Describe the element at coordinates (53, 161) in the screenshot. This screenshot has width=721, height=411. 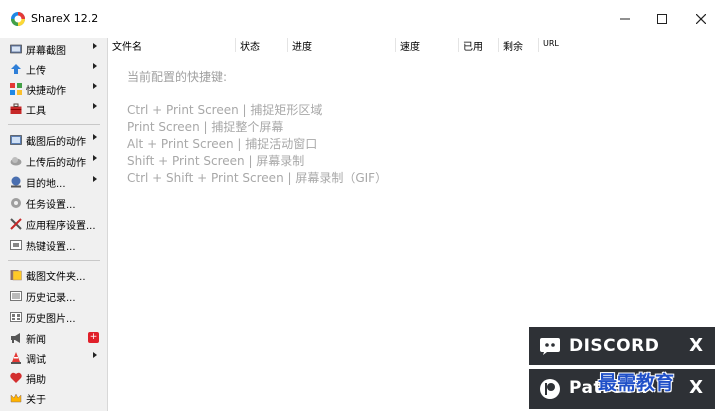
I see `sidebar-item-after-upload: 上传后的动作` at that location.